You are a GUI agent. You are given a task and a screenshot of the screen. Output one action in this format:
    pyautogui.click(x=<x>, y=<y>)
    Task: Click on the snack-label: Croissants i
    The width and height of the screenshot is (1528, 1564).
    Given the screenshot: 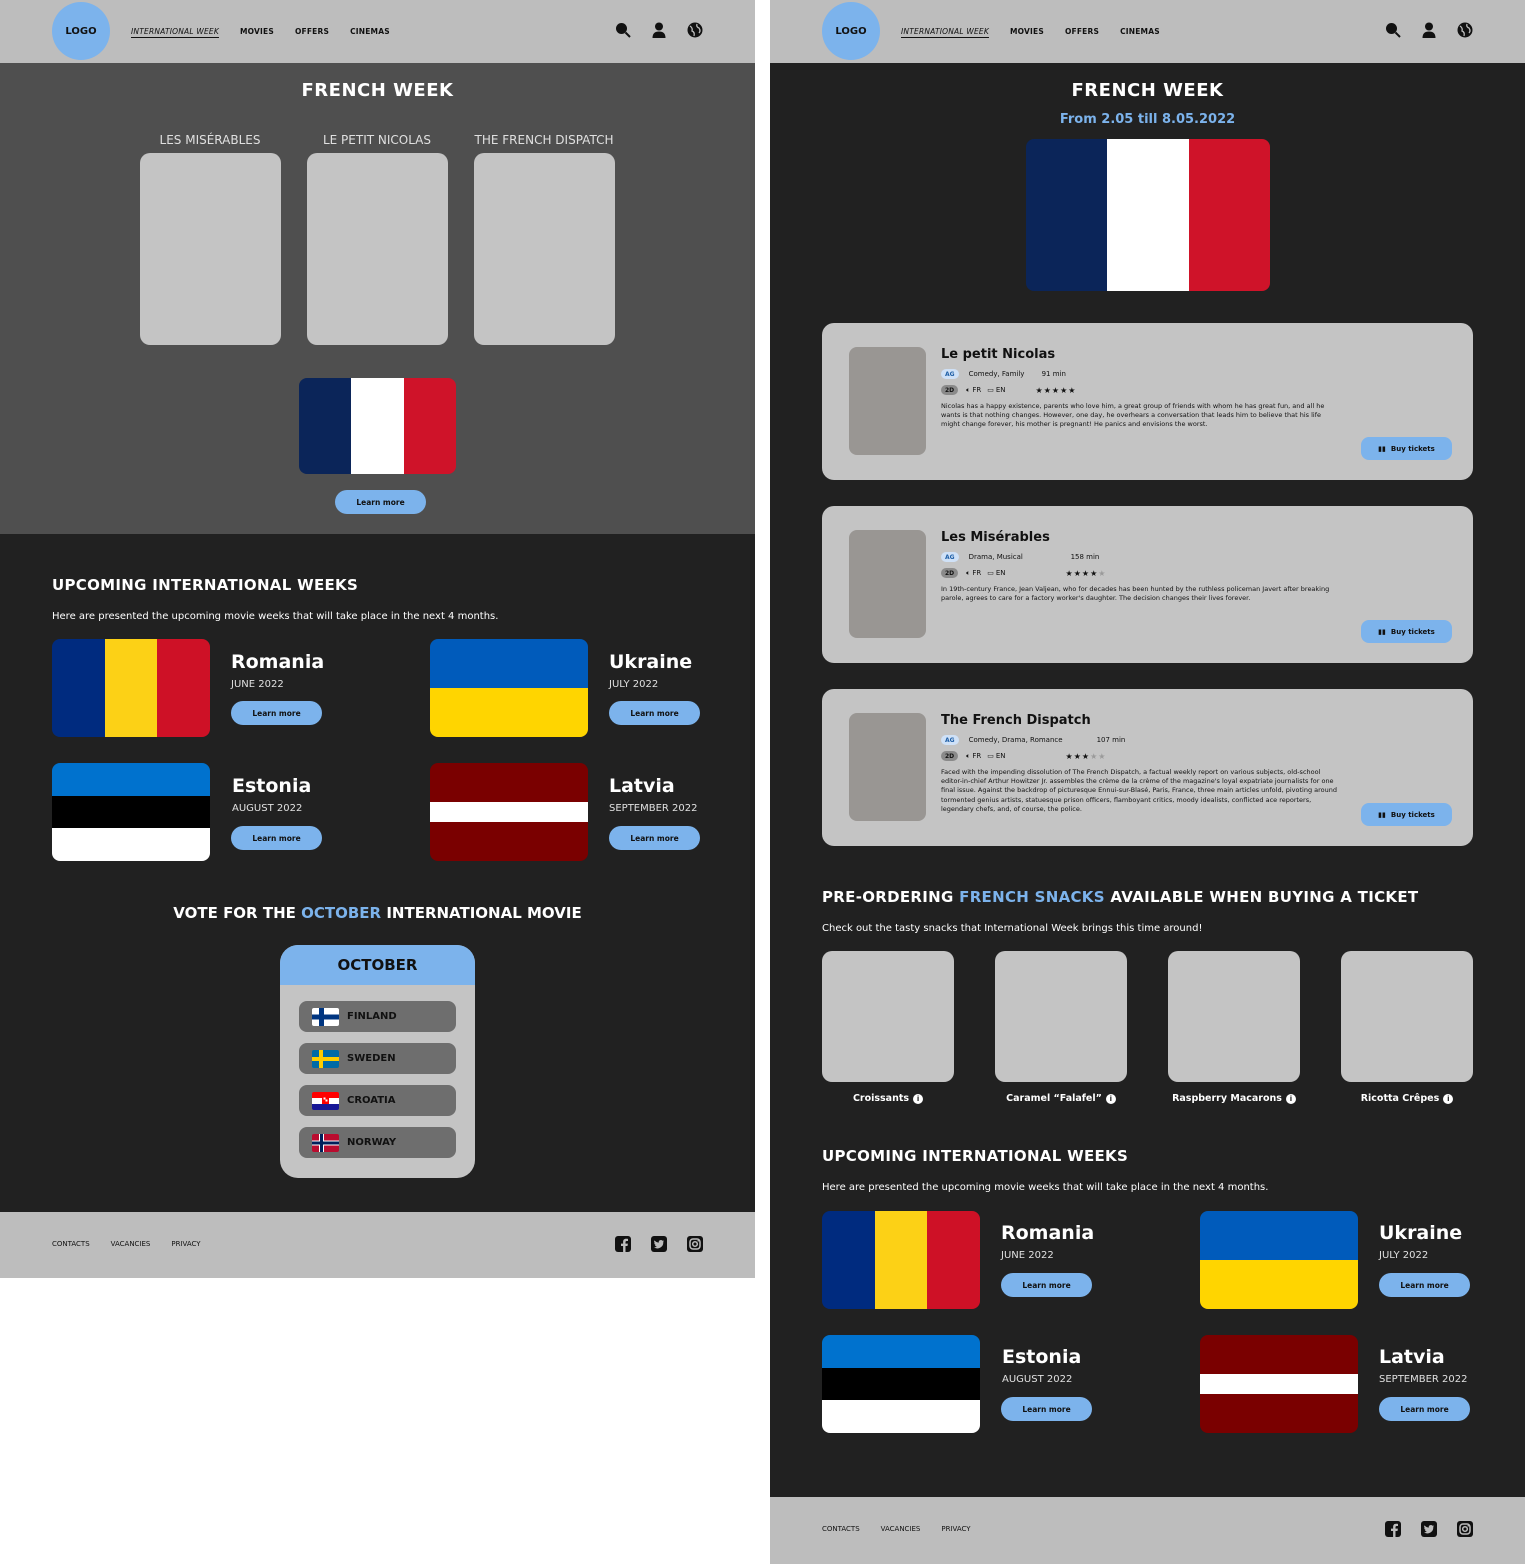 What is the action you would take?
    pyautogui.click(x=888, y=1098)
    